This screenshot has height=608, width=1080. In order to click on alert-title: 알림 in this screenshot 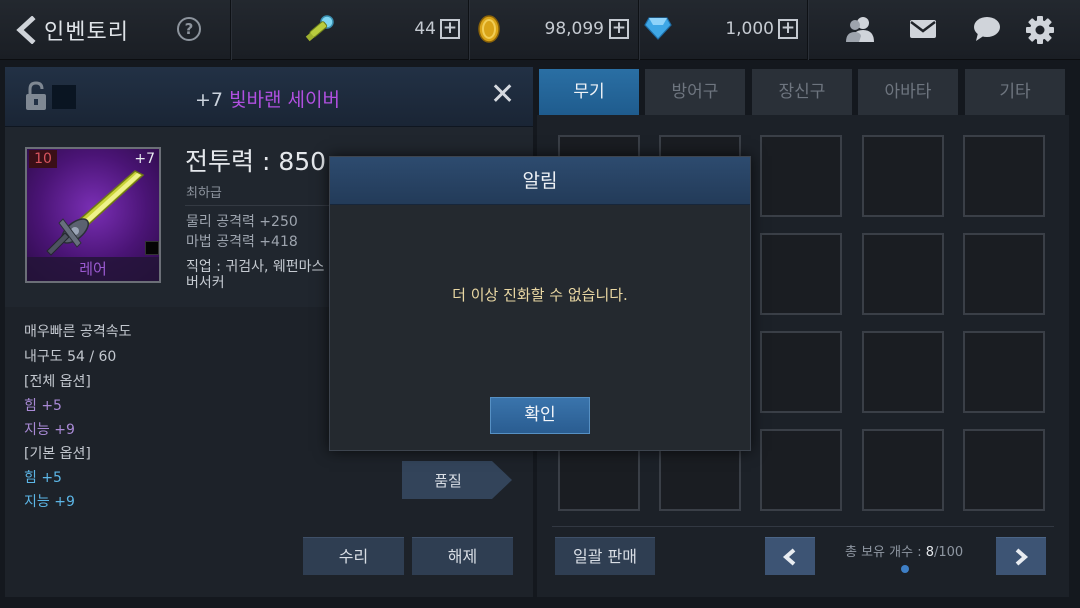, I will do `click(540, 181)`.